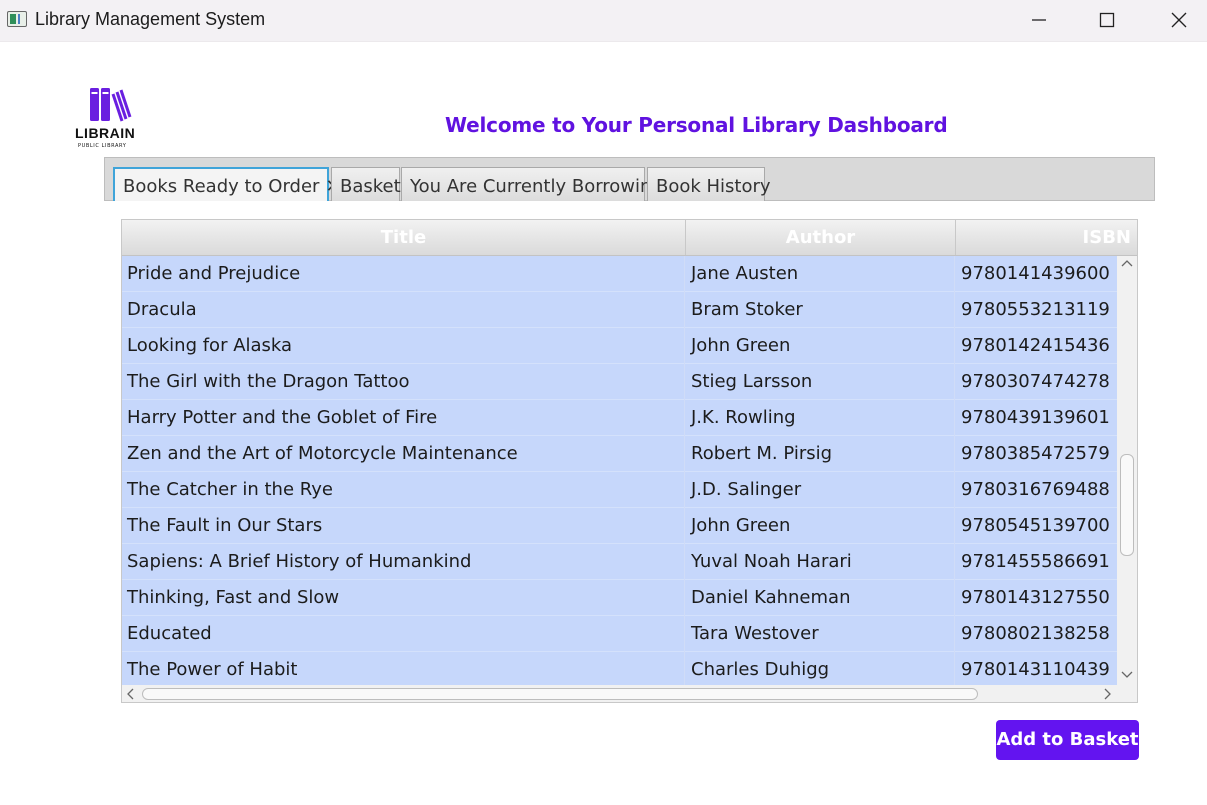 The height and width of the screenshot is (805, 1207). I want to click on column-header-author: Author, so click(821, 237).